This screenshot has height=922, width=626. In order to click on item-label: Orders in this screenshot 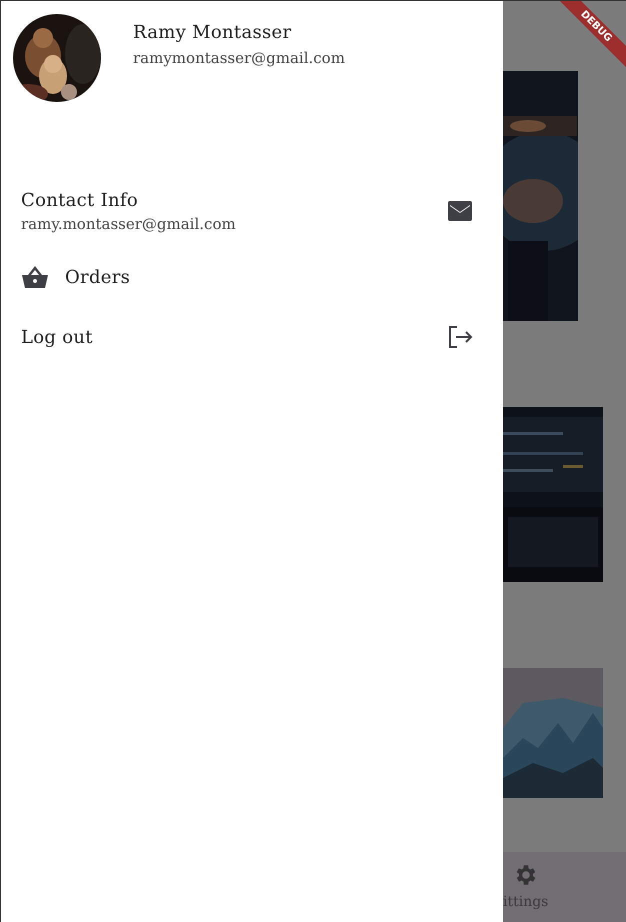, I will do `click(98, 277)`.